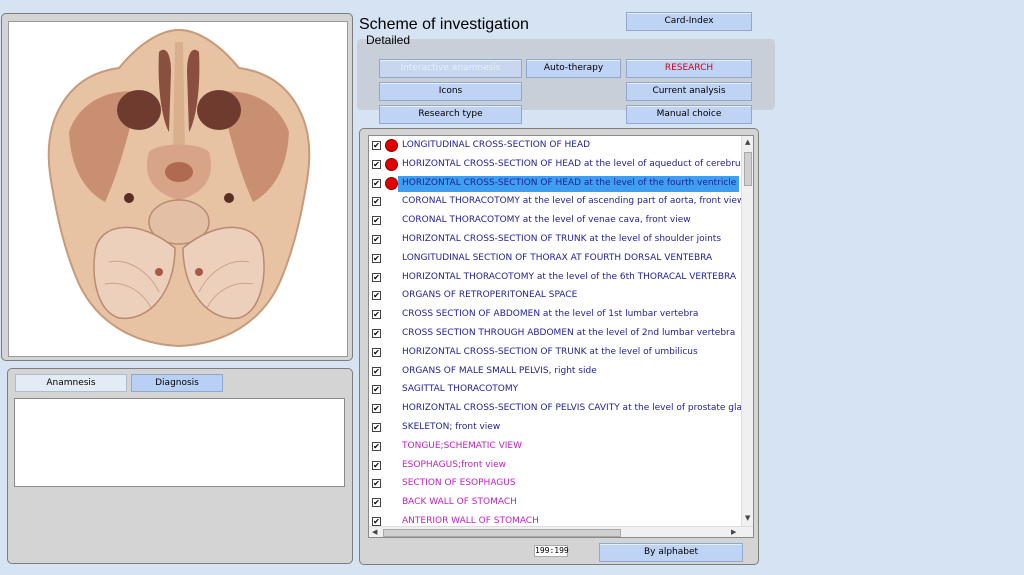  What do you see at coordinates (747, 518) in the screenshot?
I see `scroll-down-icon: ▼` at bounding box center [747, 518].